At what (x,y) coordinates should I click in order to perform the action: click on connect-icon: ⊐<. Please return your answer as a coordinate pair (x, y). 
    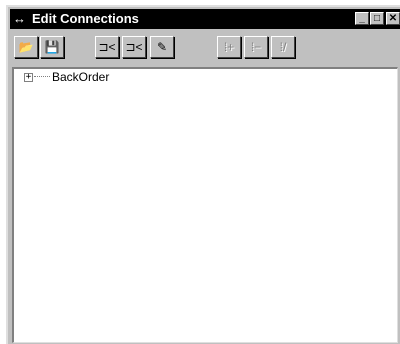
    Looking at the image, I should click on (107, 47).